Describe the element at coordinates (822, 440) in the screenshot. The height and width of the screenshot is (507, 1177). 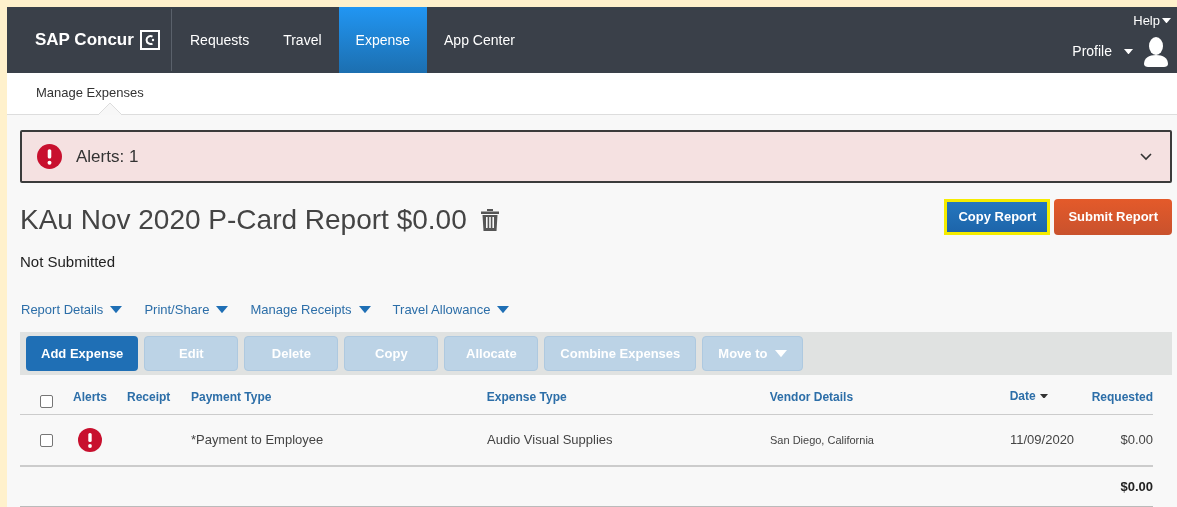
I see `table-cell: San Diego, California` at that location.